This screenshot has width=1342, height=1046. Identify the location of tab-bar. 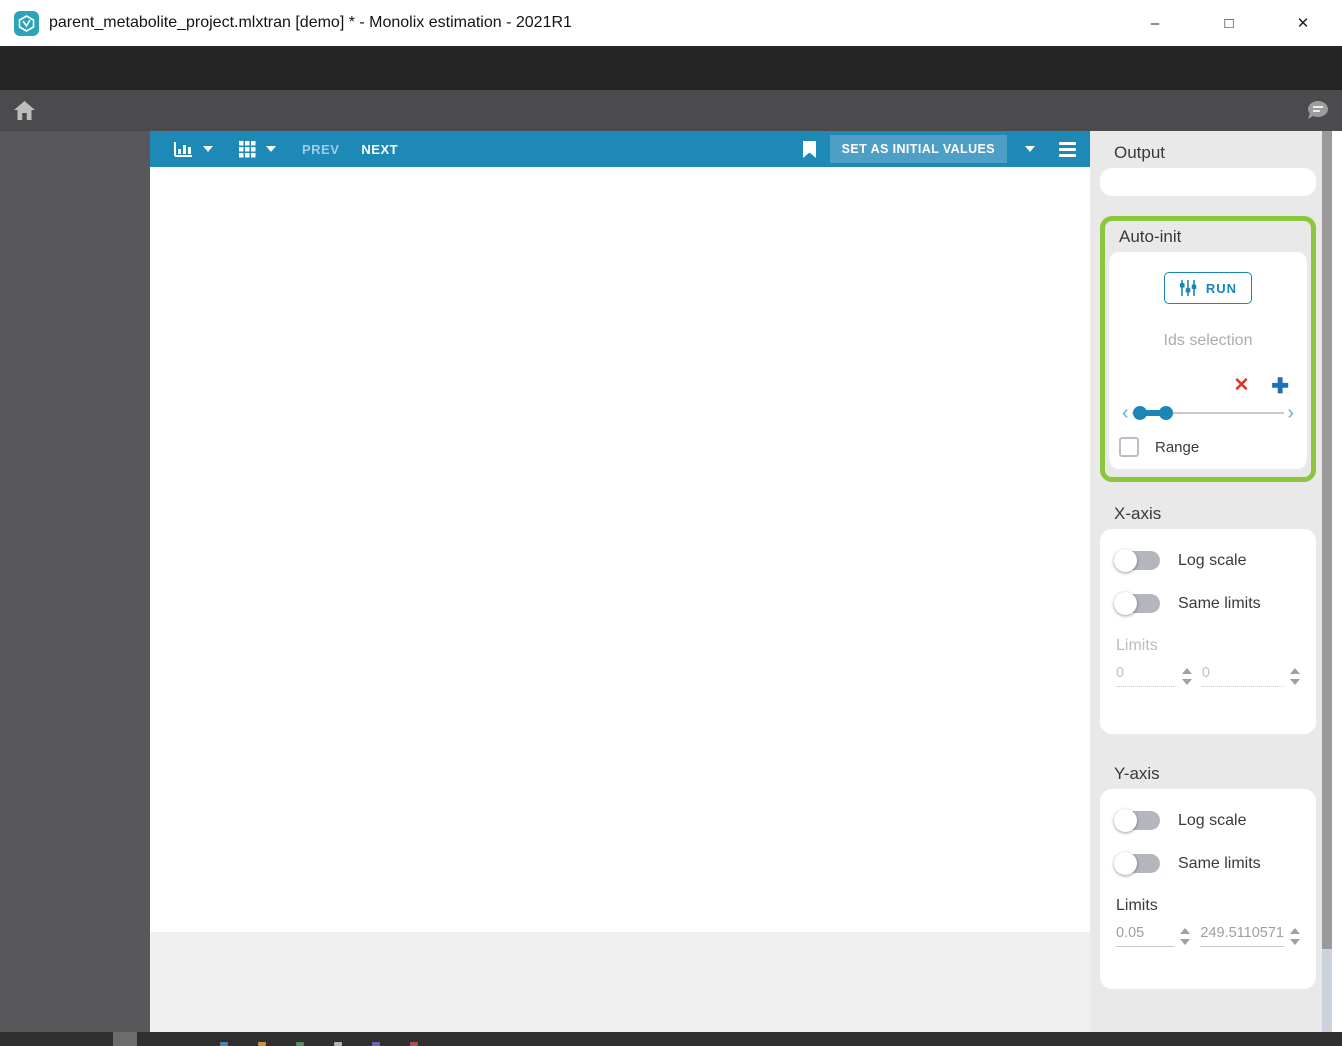
(671, 110).